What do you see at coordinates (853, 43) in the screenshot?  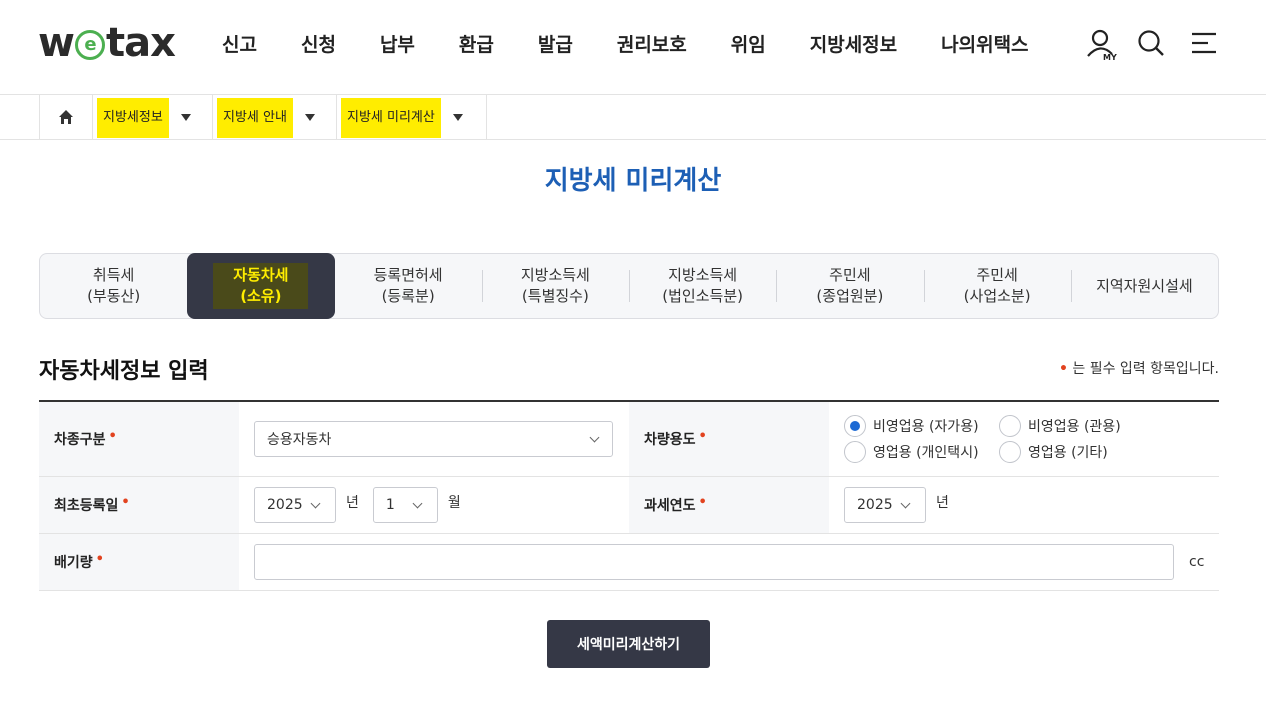 I see `nav-item-local-tax-info: 지방세정보` at bounding box center [853, 43].